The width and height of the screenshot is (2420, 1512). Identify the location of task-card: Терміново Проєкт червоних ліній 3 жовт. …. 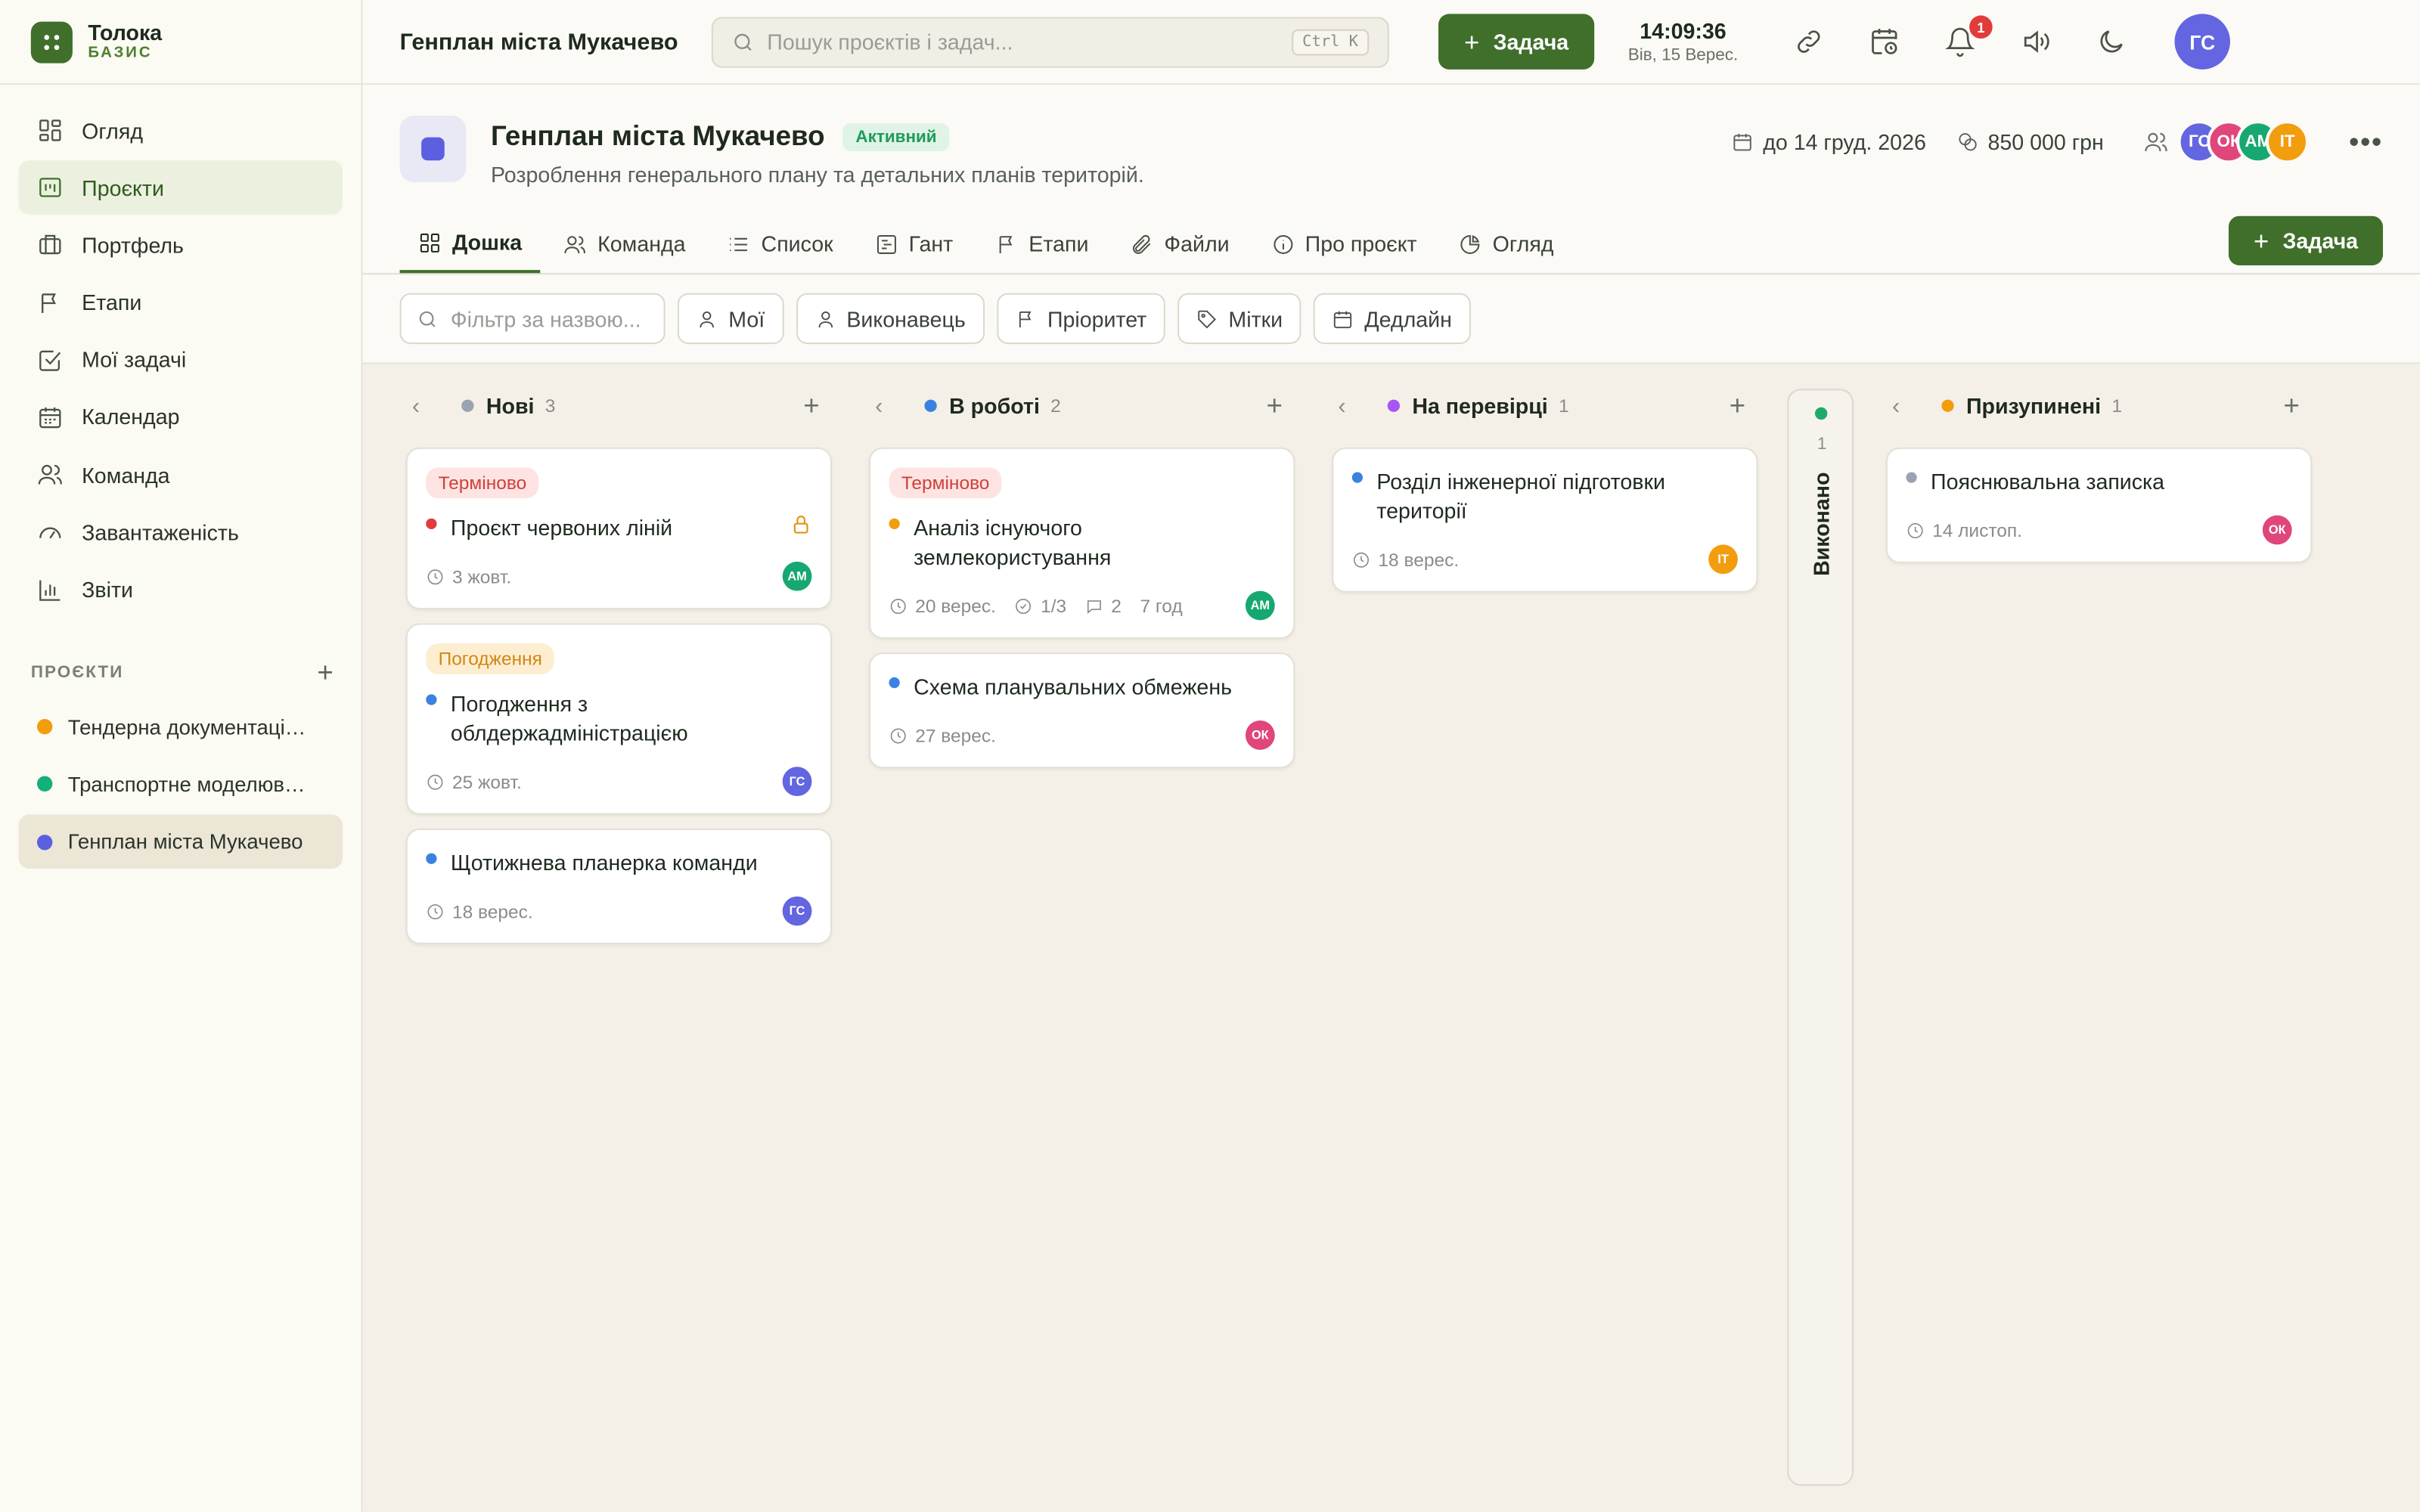
(618, 528).